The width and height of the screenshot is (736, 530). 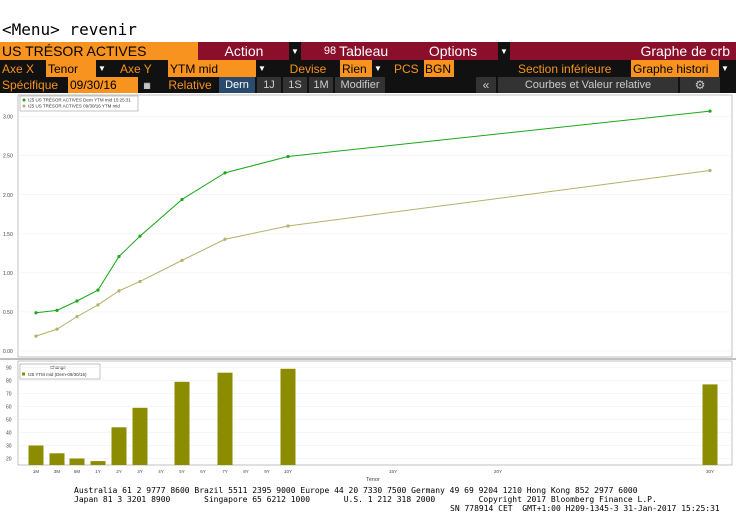 I want to click on axe-y-dropdown-icon: ▼, so click(x=262, y=68).